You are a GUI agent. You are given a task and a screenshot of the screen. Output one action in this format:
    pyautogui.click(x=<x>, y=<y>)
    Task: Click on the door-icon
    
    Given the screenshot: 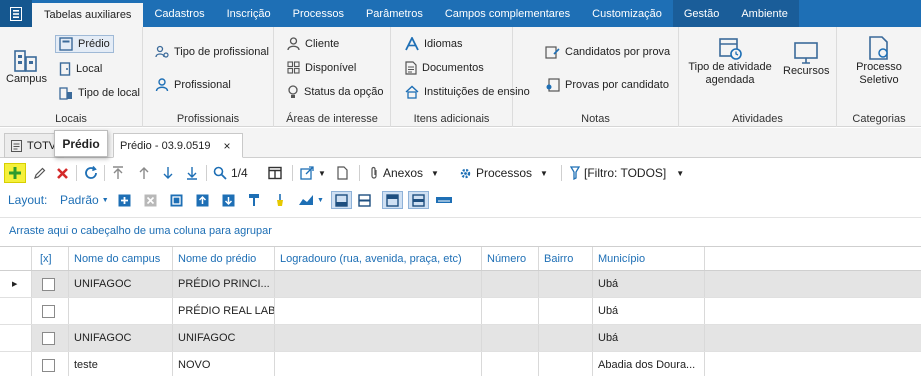 What is the action you would take?
    pyautogui.click(x=65, y=69)
    